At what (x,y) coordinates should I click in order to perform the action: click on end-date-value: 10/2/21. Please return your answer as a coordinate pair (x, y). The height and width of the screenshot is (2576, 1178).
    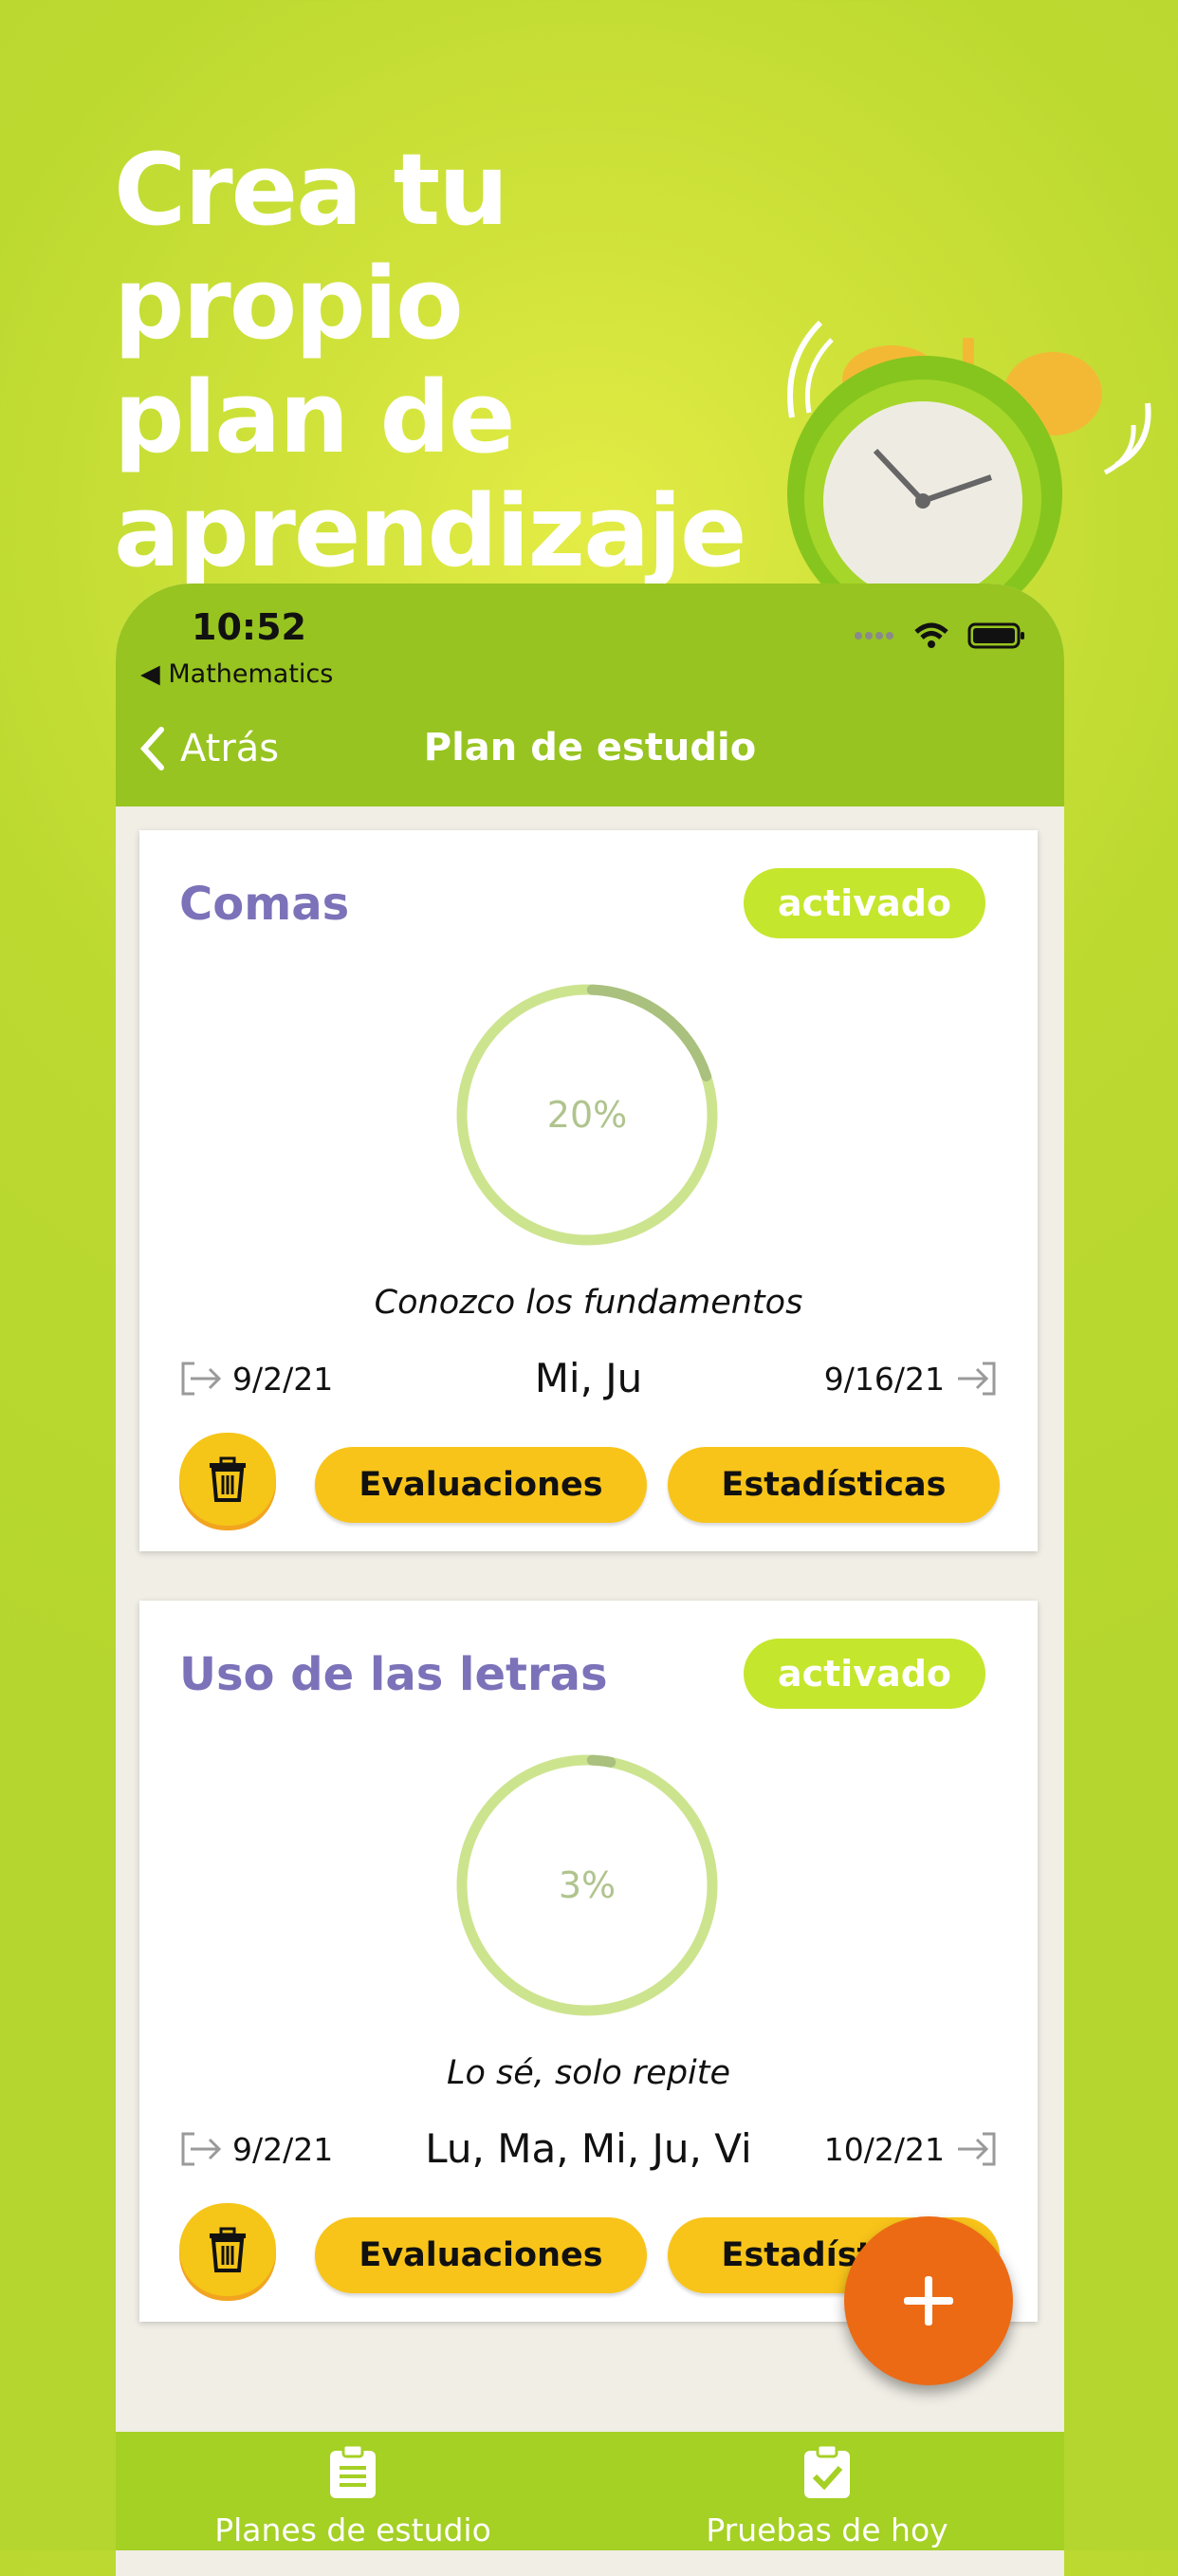
    Looking at the image, I should click on (884, 2149).